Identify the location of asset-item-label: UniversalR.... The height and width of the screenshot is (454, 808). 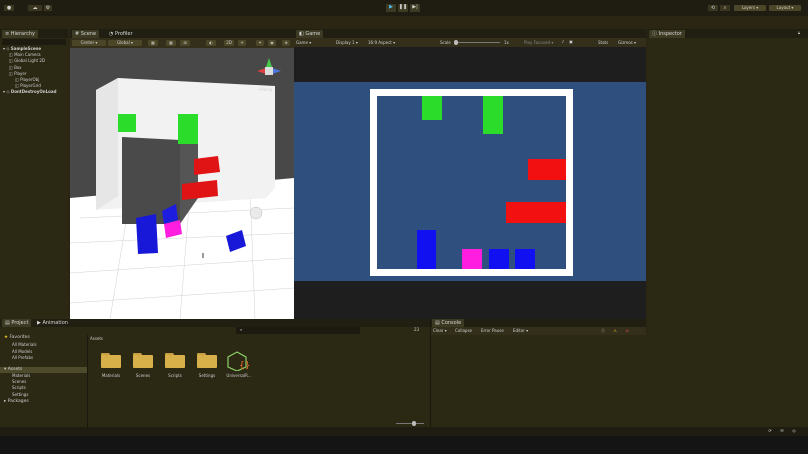
(239, 375).